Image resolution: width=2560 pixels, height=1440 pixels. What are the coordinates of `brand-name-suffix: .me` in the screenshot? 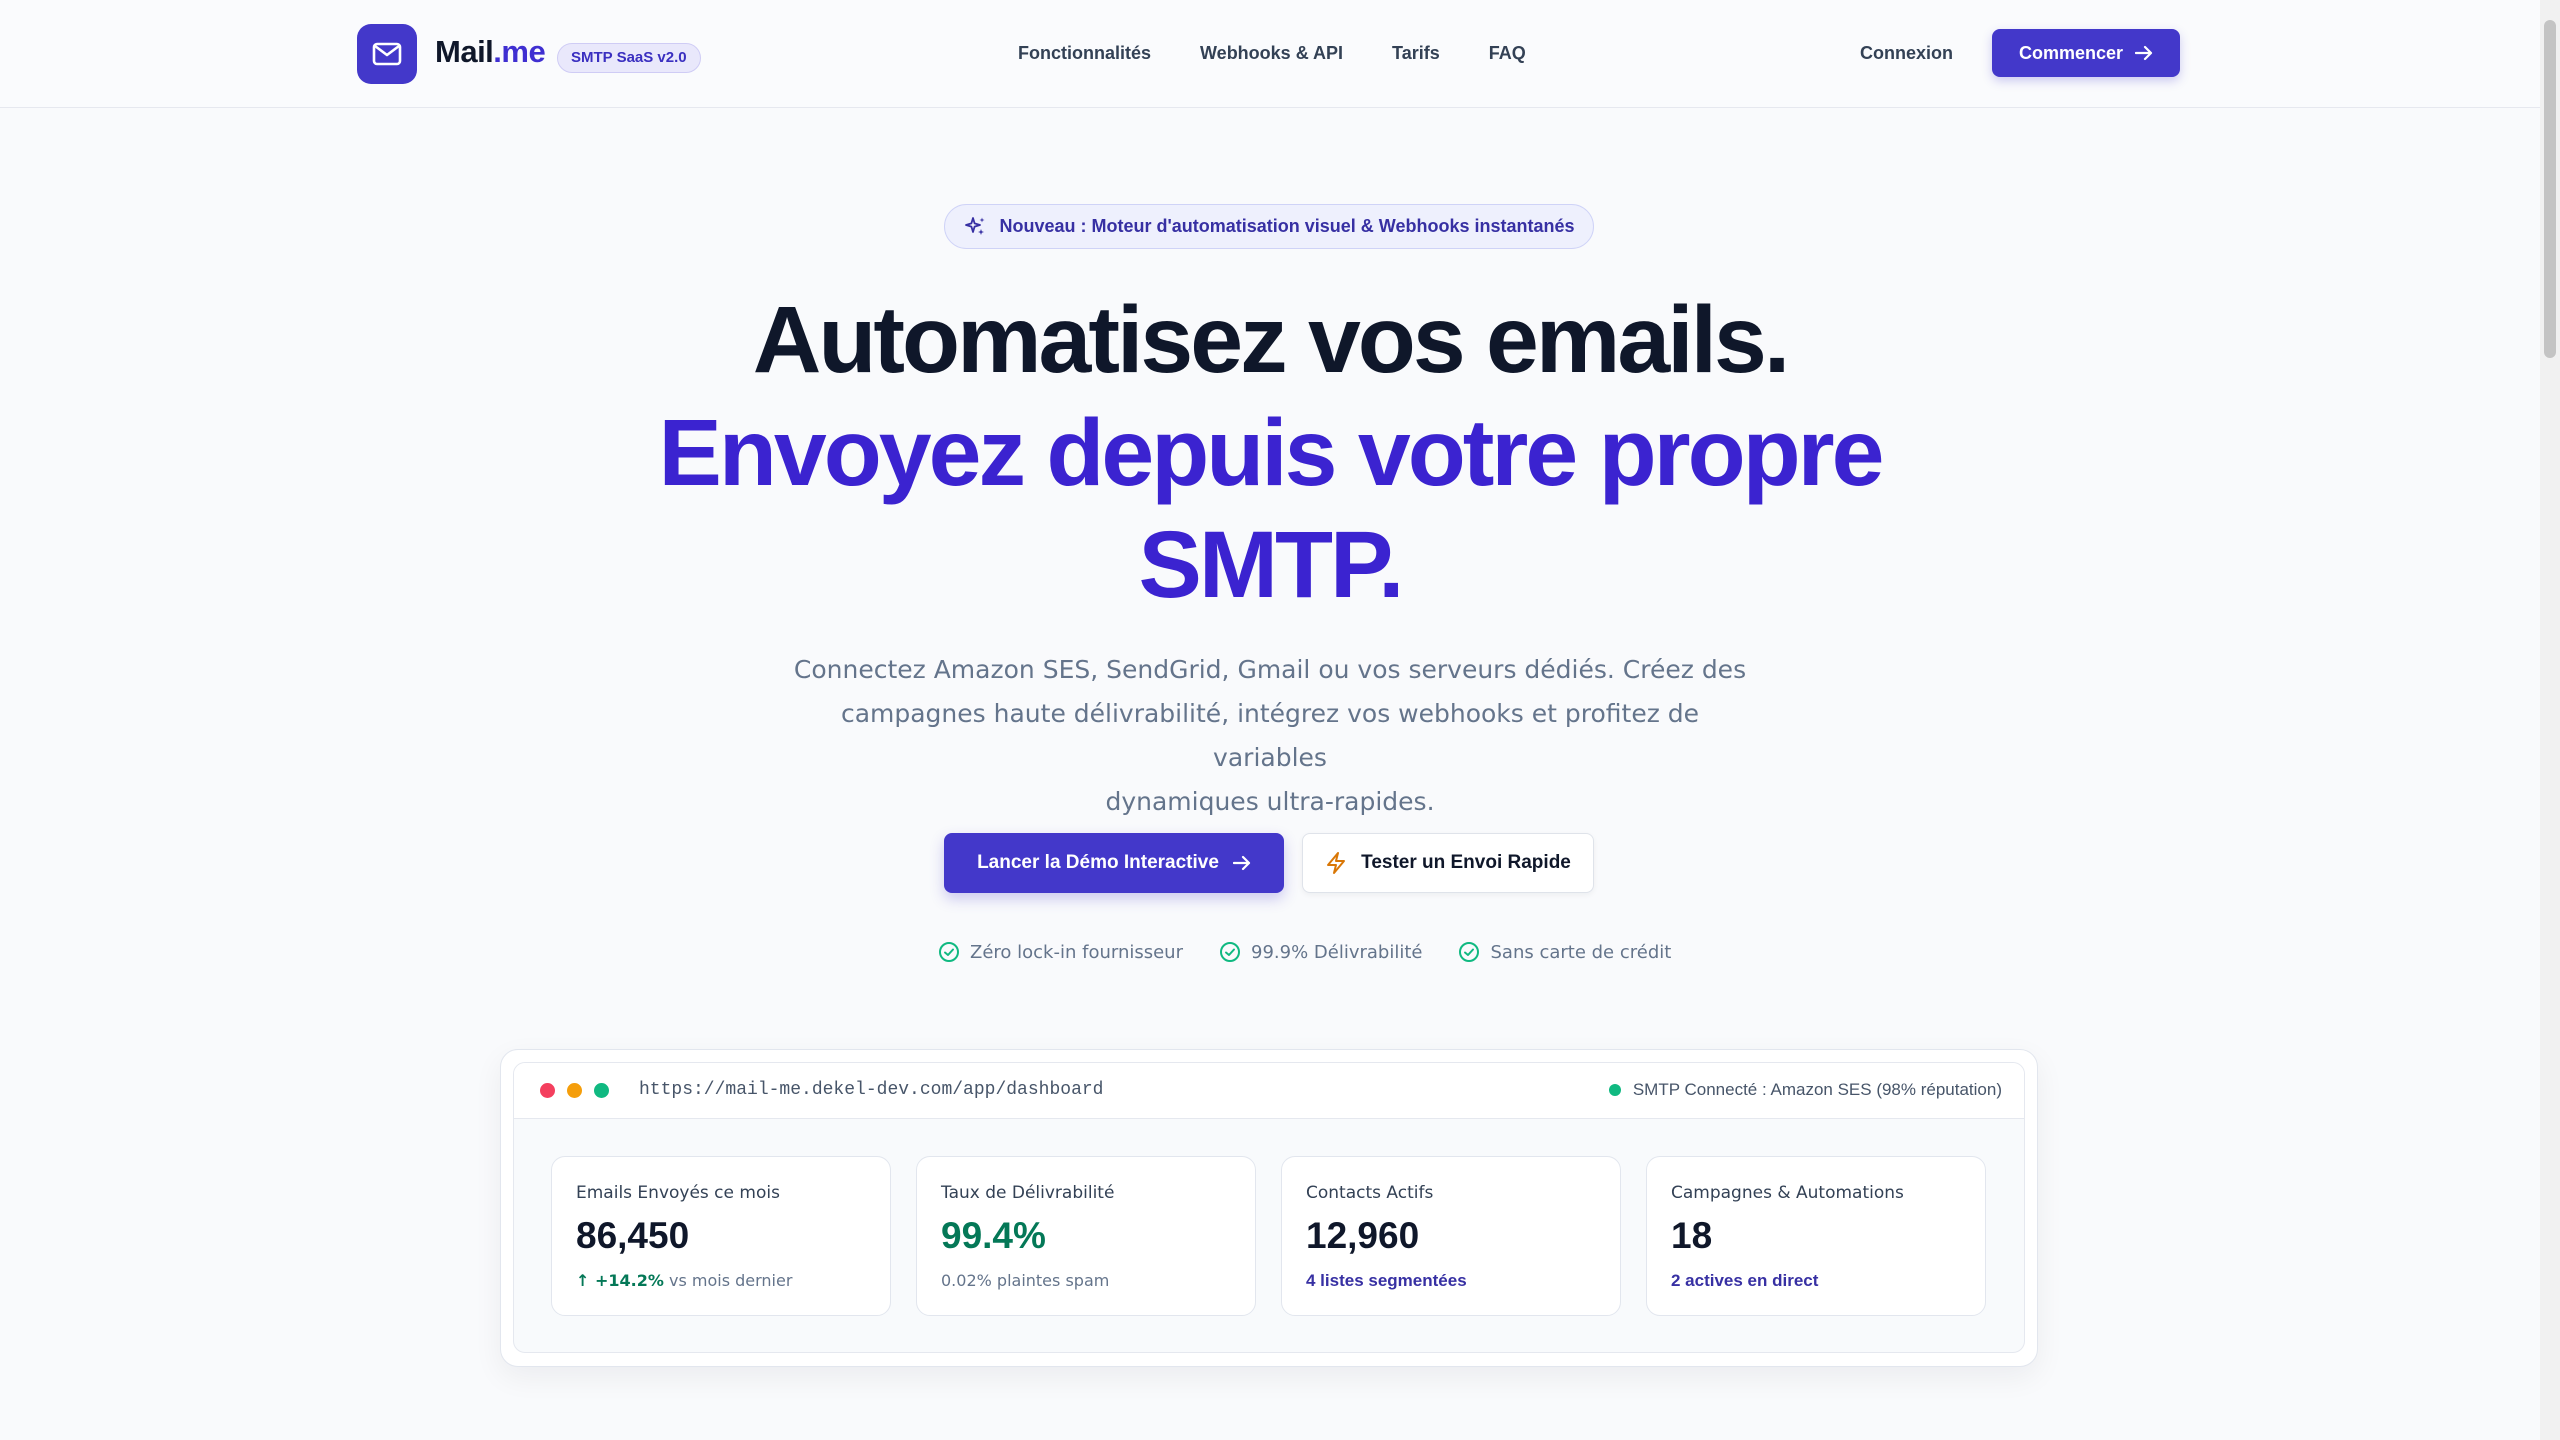 It's located at (519, 51).